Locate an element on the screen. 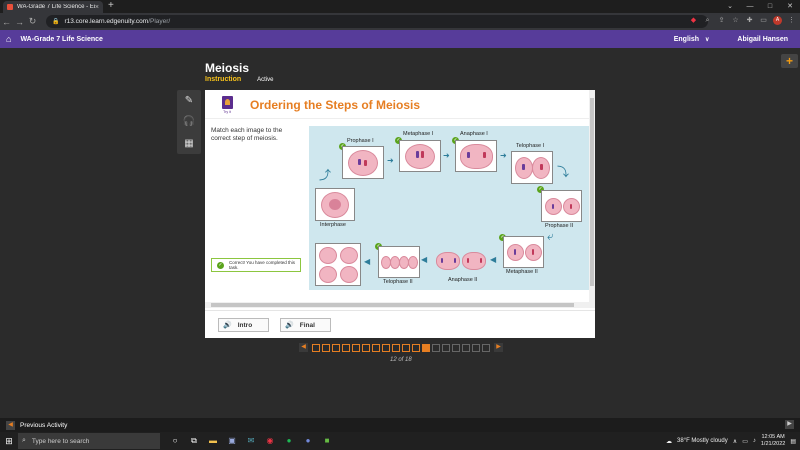 This screenshot has width=800, height=450. course-title: WA-Grade 7 Life Science is located at coordinates (61, 39).